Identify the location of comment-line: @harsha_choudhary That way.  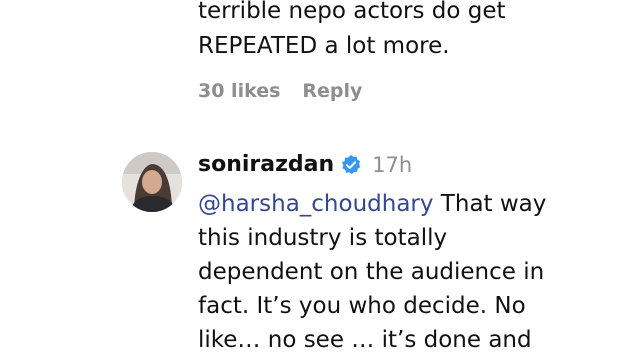
(388, 204).